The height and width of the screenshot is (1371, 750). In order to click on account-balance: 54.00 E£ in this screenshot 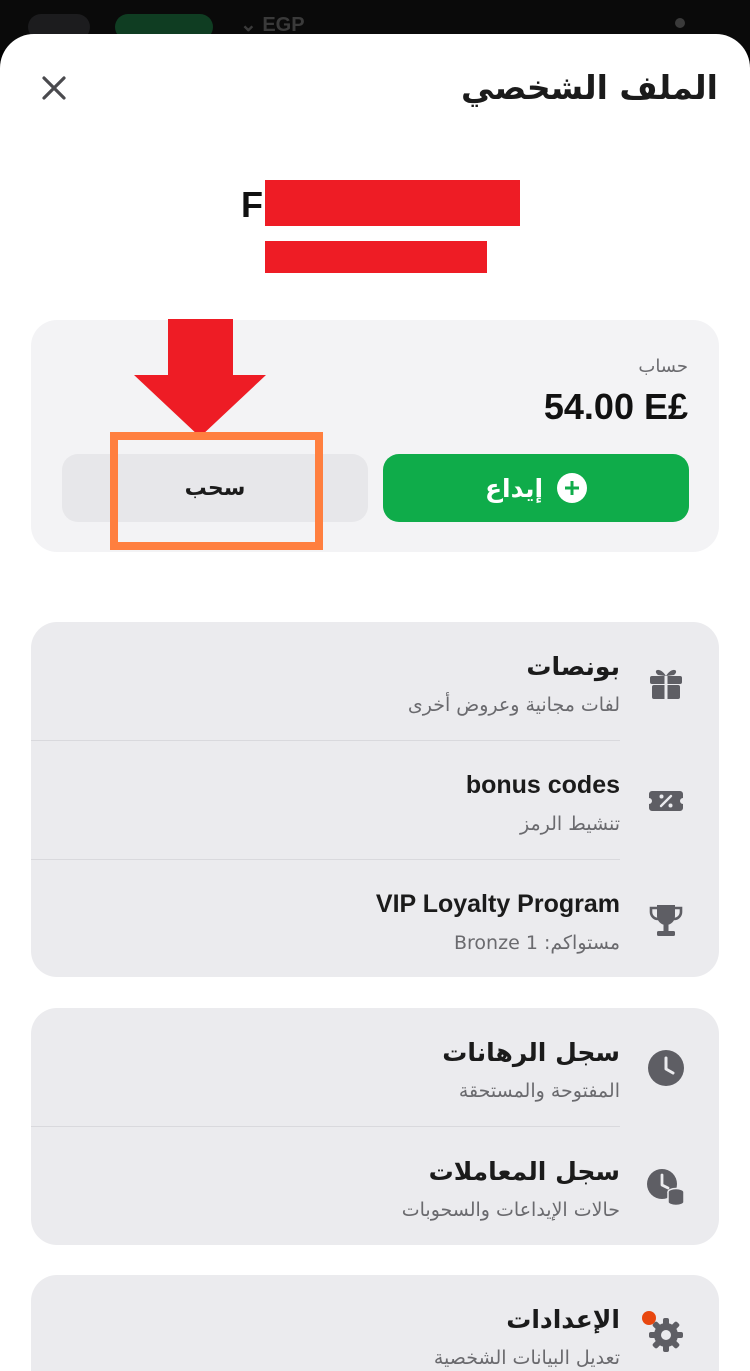, I will do `click(615, 406)`.